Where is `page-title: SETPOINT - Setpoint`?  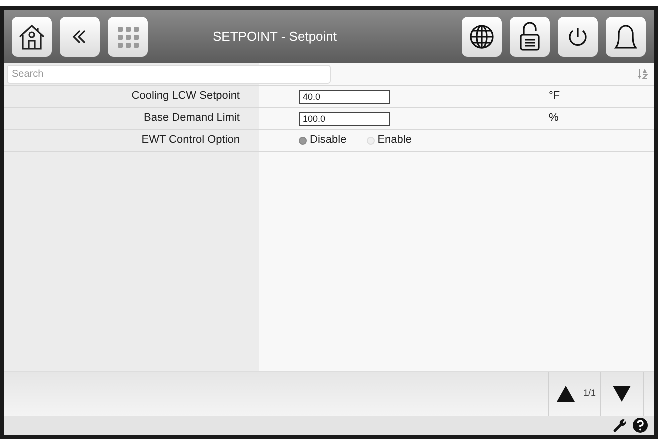 page-title: SETPOINT - Setpoint is located at coordinates (275, 37).